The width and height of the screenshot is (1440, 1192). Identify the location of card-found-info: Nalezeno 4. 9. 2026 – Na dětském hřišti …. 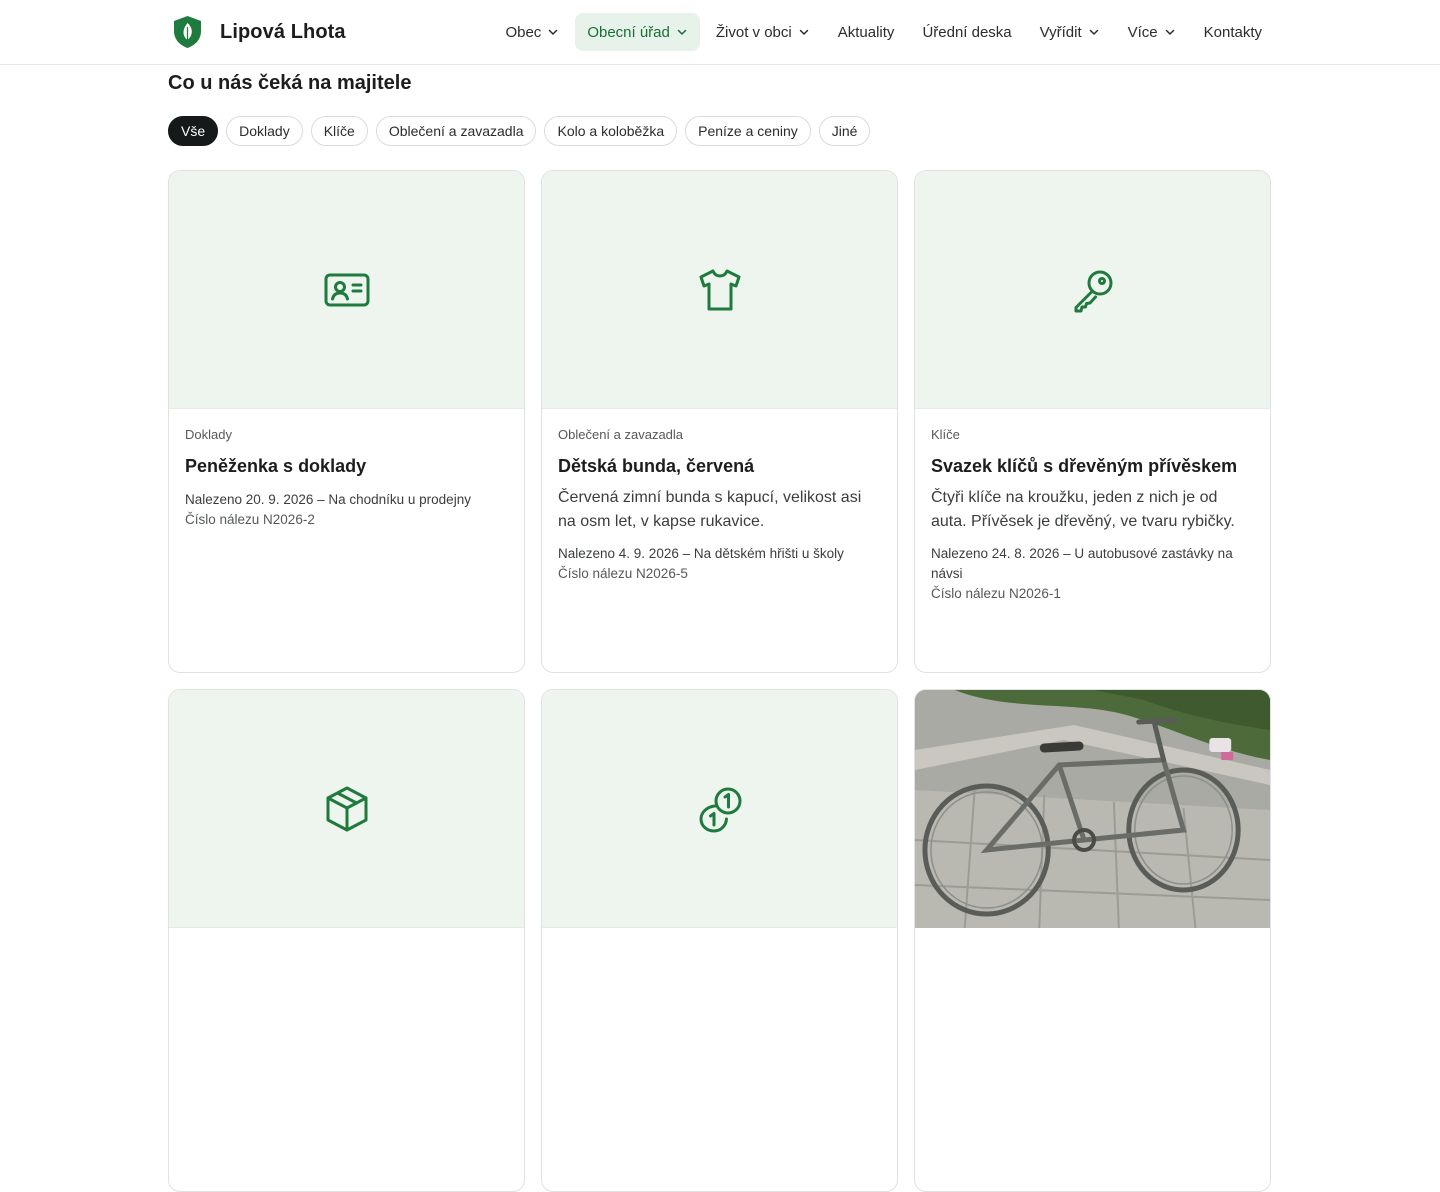
(701, 553).